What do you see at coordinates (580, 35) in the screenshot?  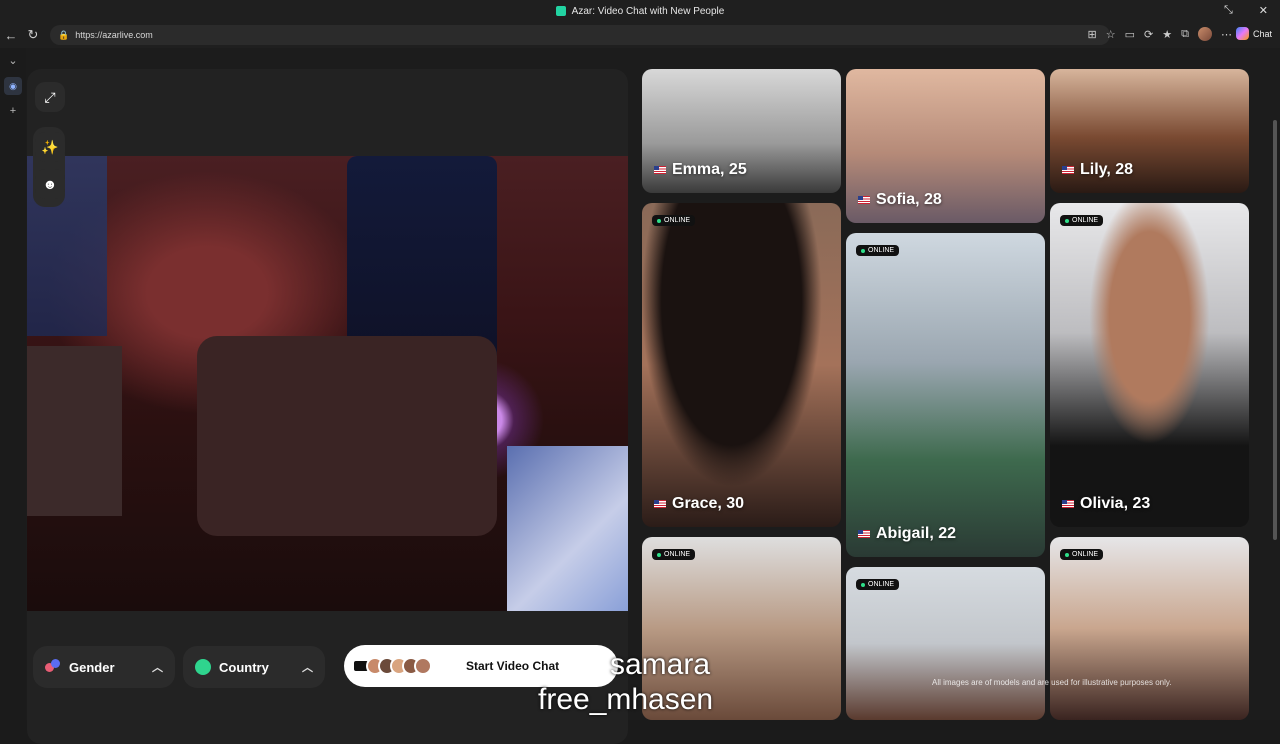 I see `url-field: 🔒 https://azarlive.com` at bounding box center [580, 35].